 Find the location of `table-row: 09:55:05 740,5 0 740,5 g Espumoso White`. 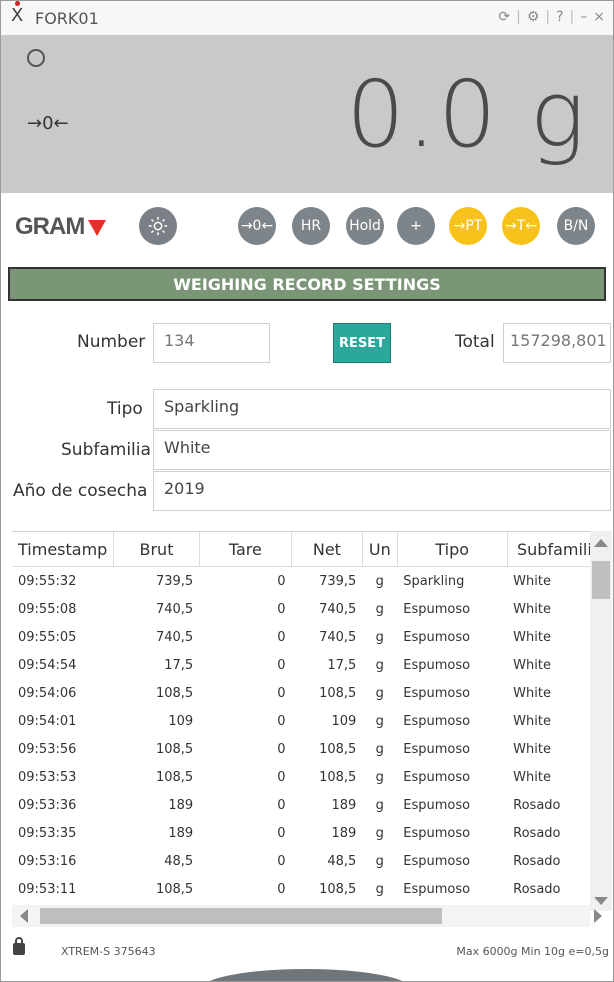

table-row: 09:55:05 740,5 0 740,5 g Espumoso White is located at coordinates (312, 637).